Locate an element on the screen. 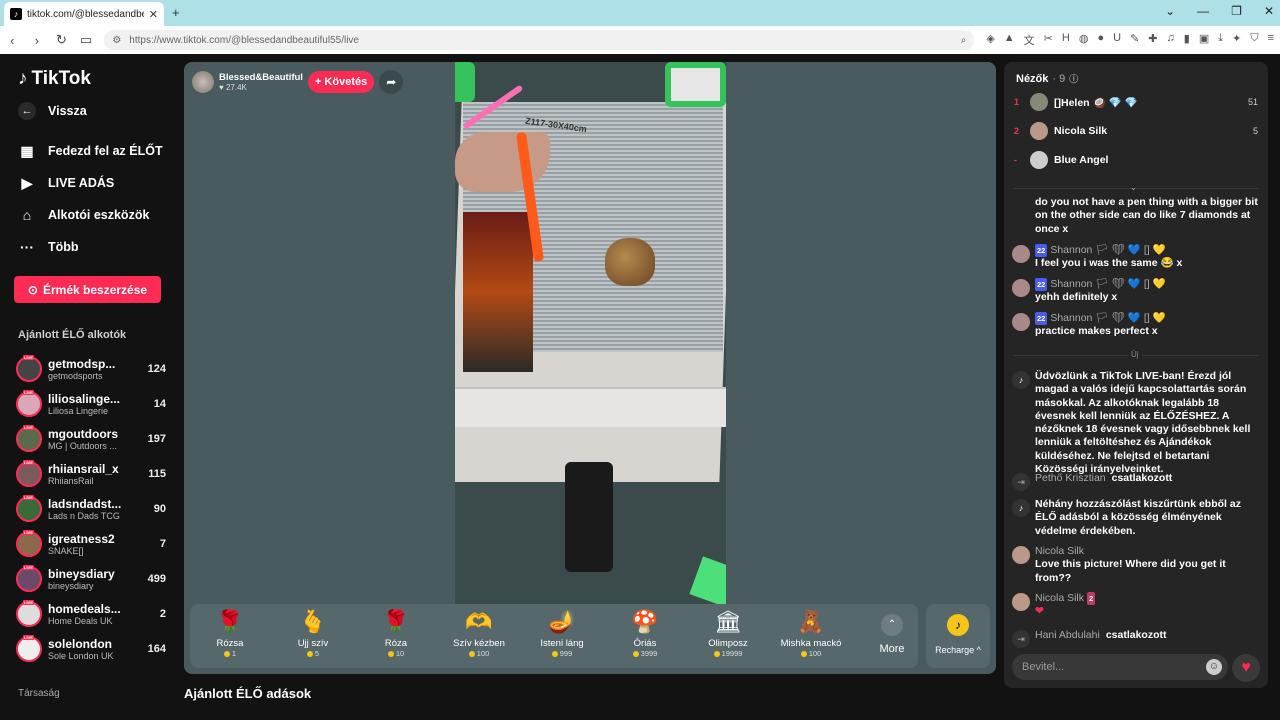 This screenshot has width=1280, height=720. forward-arrow-icon: › is located at coordinates (37, 40).